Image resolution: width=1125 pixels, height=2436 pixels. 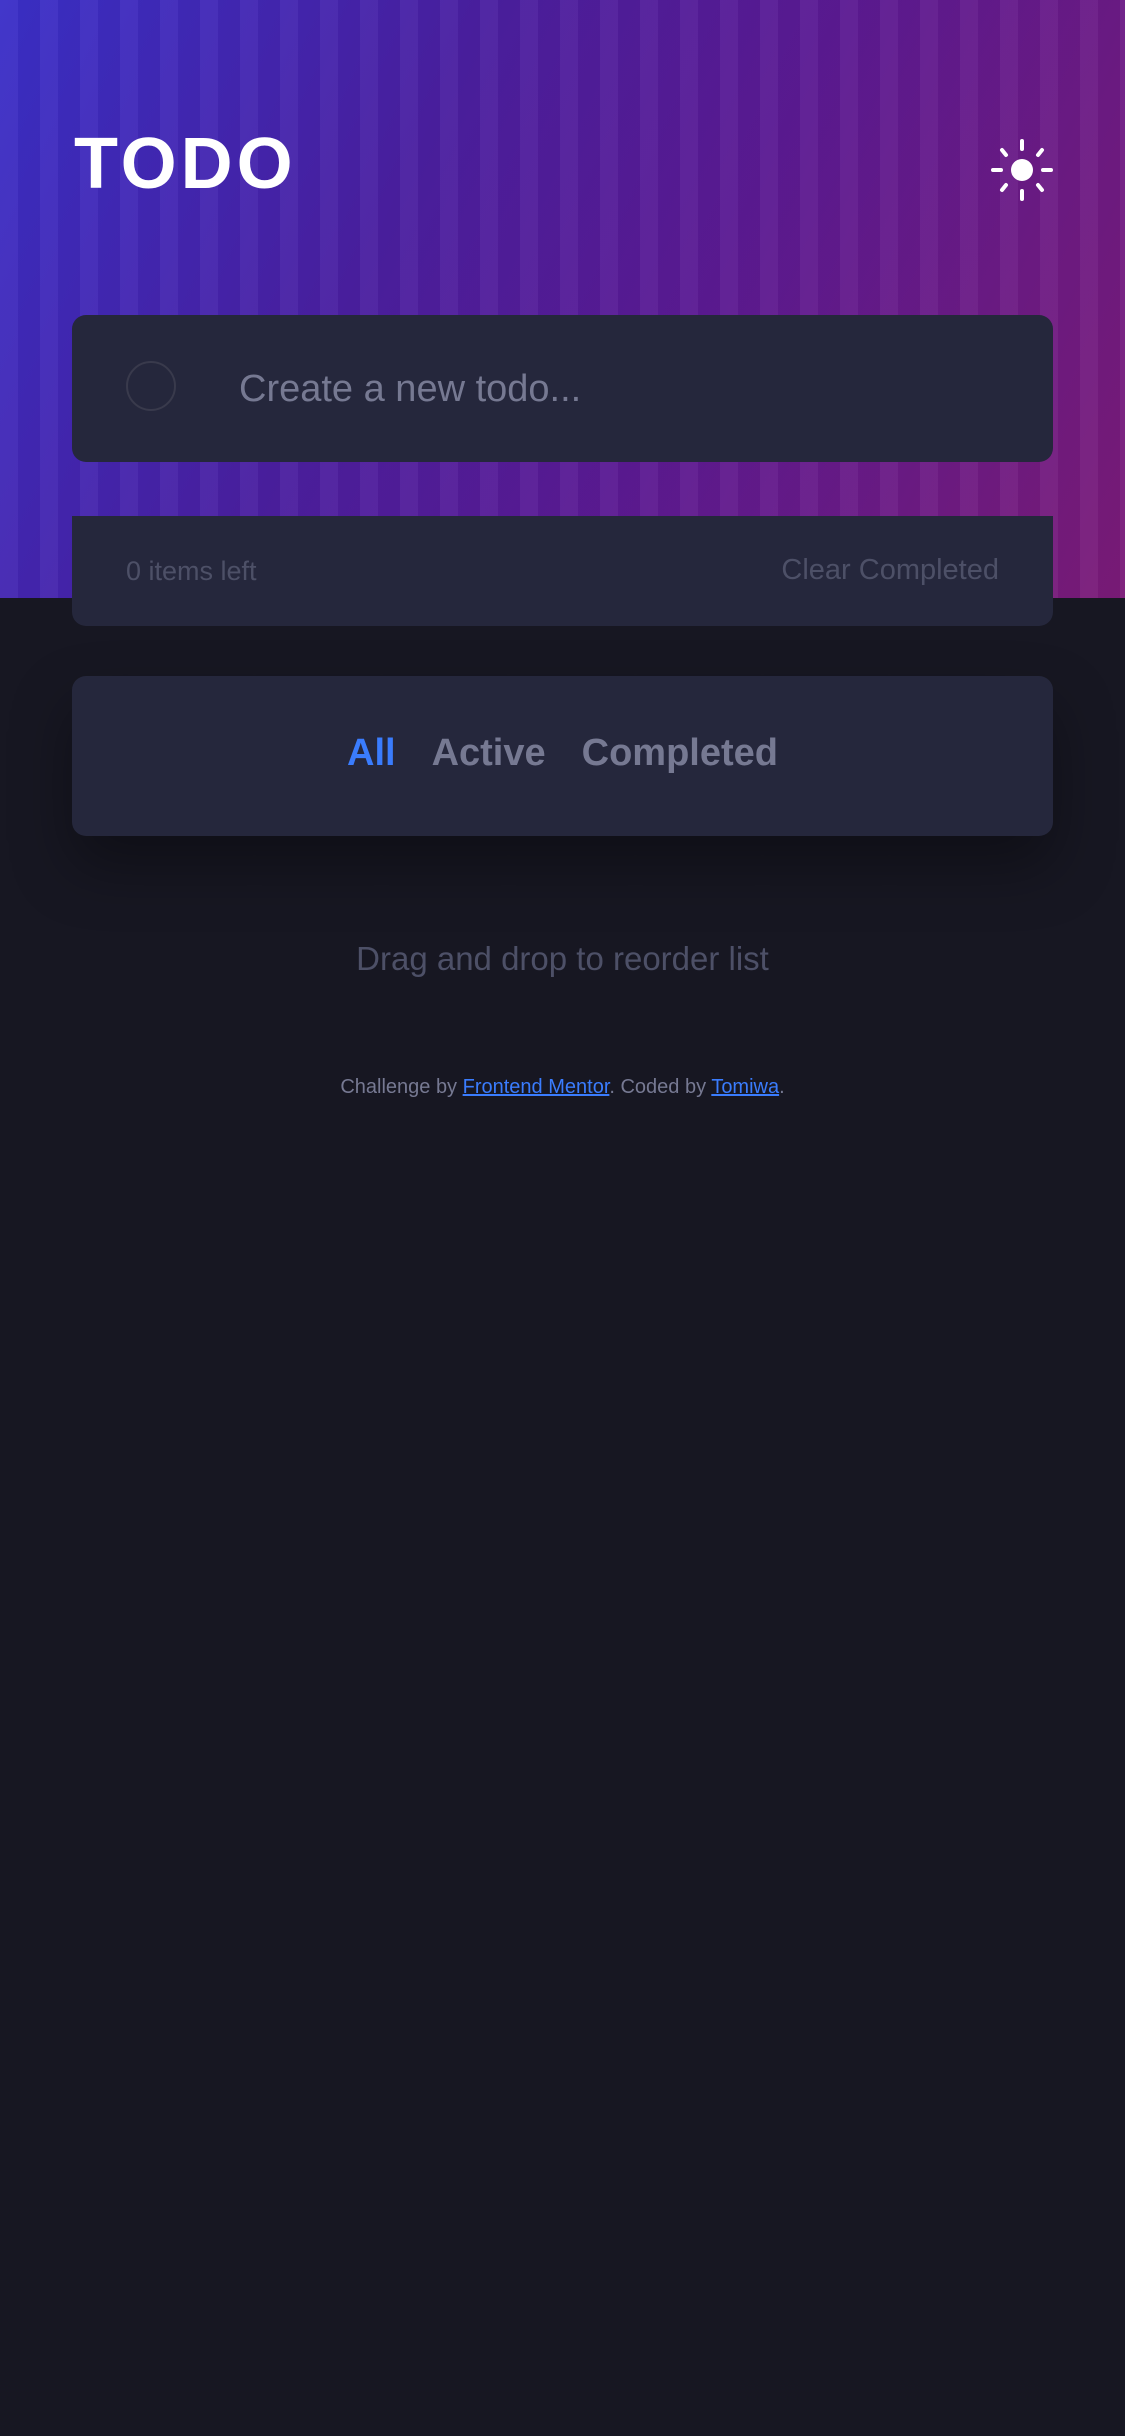 I want to click on theme-toggle-button, so click(x=1022, y=170).